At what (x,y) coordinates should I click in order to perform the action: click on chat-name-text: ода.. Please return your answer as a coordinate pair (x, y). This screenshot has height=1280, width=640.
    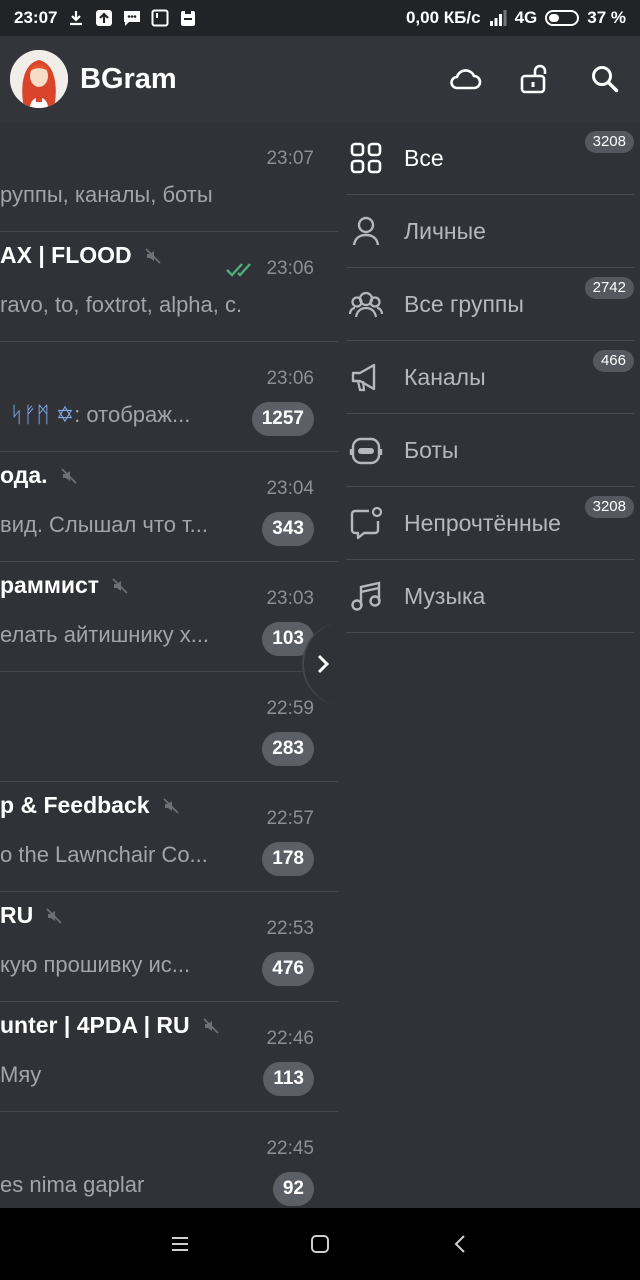
    Looking at the image, I should click on (24, 475).